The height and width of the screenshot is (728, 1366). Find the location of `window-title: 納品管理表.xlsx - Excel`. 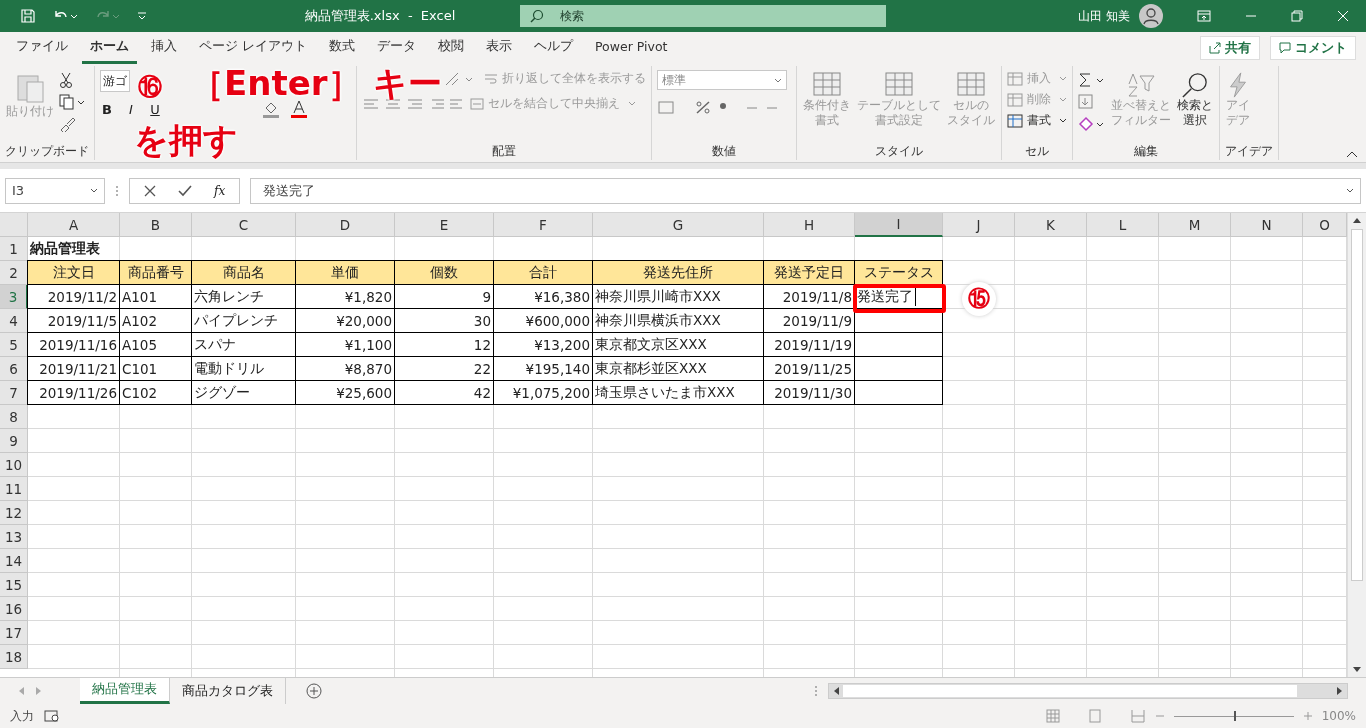

window-title: 納品管理表.xlsx - Excel is located at coordinates (380, 16).